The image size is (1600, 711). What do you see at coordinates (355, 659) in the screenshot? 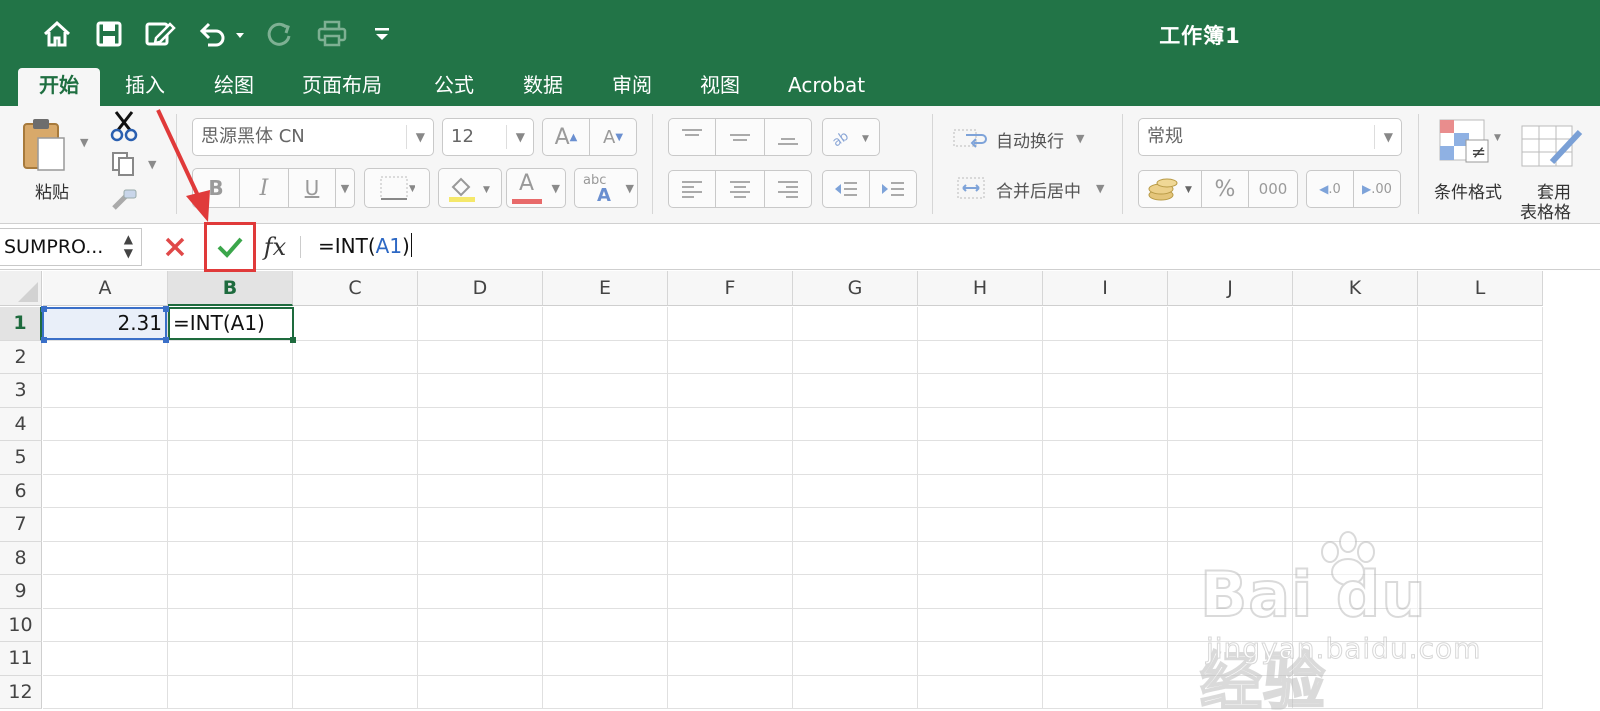
I see `cell-c11` at bounding box center [355, 659].